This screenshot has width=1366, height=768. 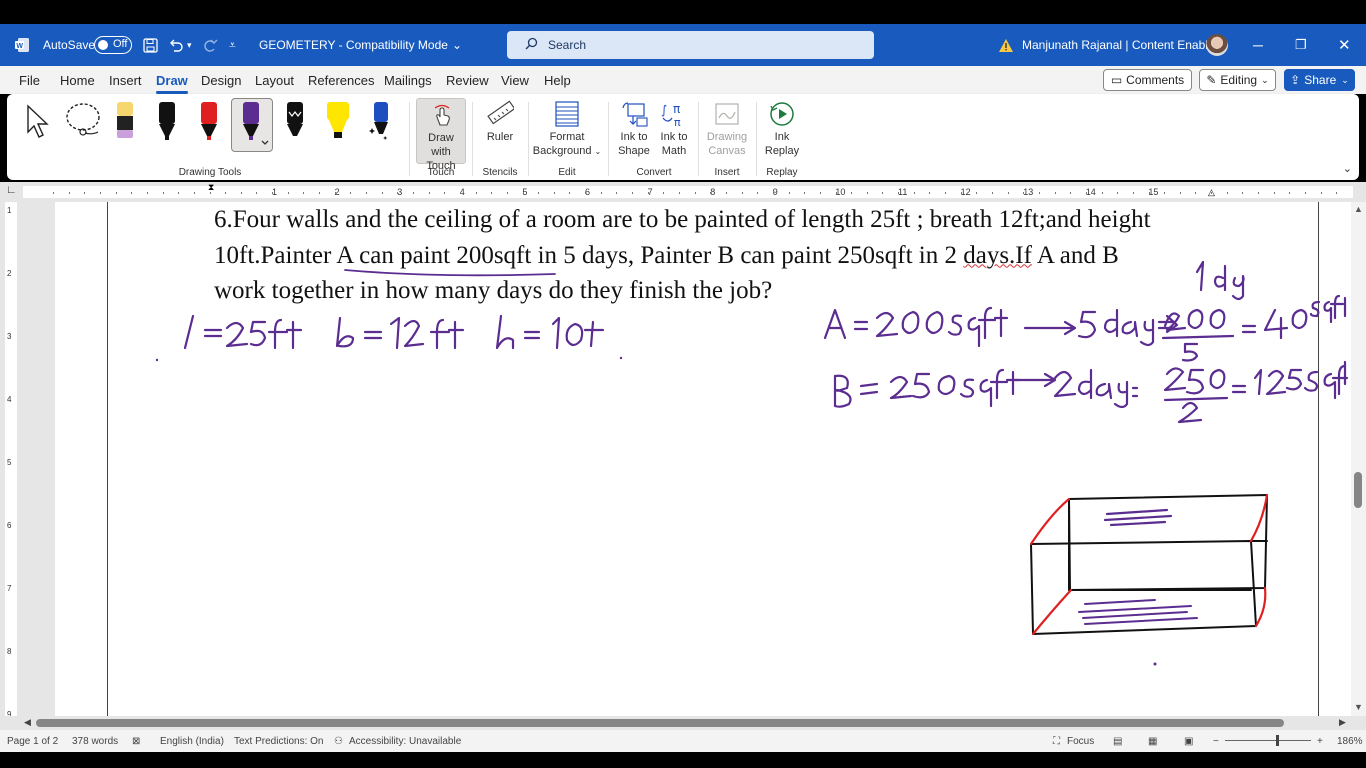 What do you see at coordinates (27, 722) in the screenshot?
I see `scroll-left-arrow-icon: ◀` at bounding box center [27, 722].